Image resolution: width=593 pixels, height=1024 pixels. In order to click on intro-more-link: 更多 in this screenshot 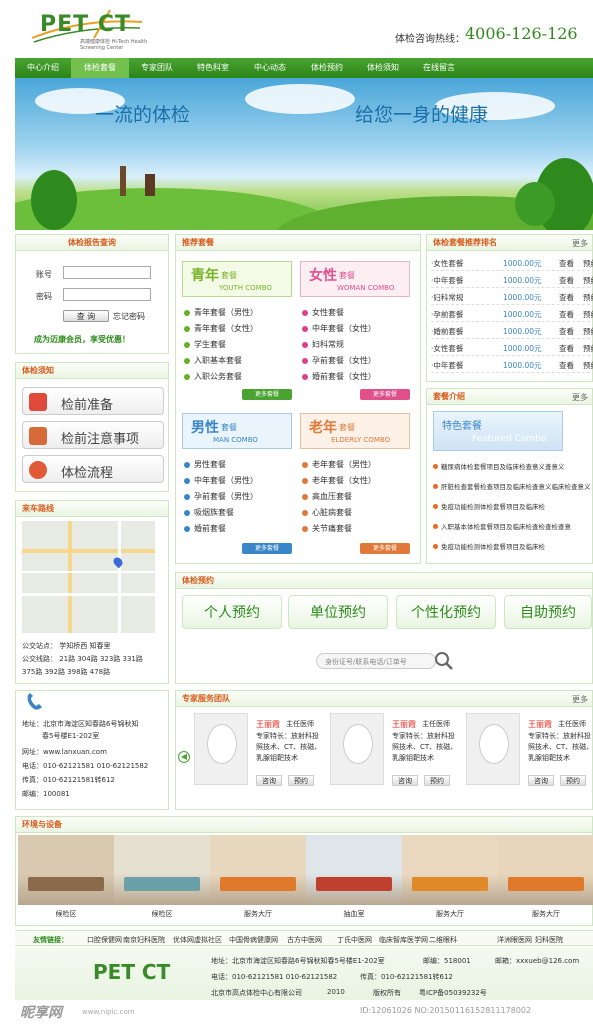, I will do `click(580, 397)`.